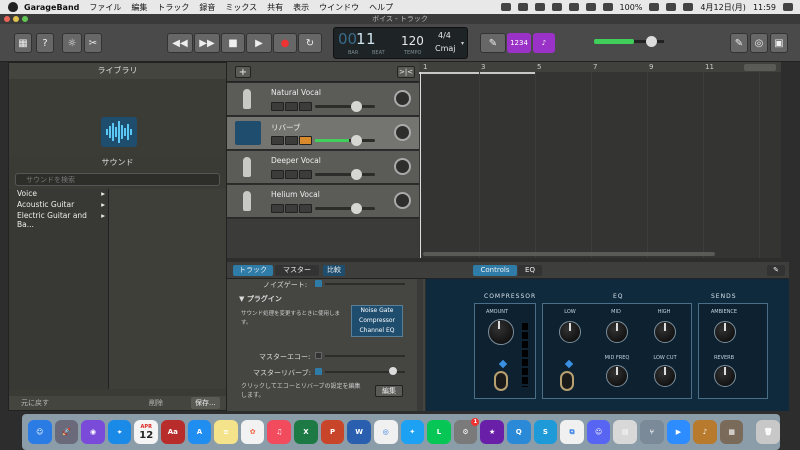 This screenshot has width=800, height=450. I want to click on menu-app-name: GarageBand, so click(51, 7).